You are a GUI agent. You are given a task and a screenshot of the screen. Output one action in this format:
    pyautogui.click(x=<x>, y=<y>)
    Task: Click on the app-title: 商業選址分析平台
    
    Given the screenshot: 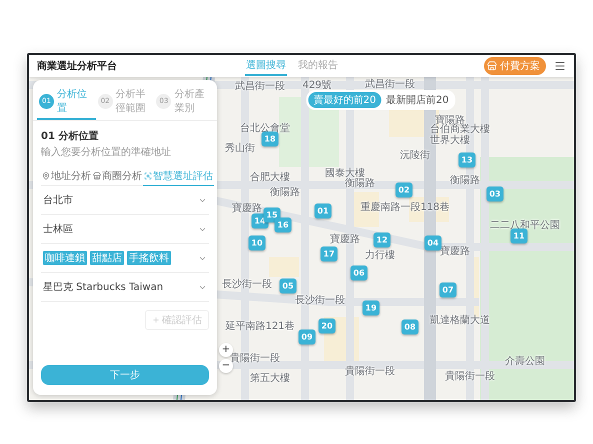 What is the action you would take?
    pyautogui.click(x=77, y=66)
    